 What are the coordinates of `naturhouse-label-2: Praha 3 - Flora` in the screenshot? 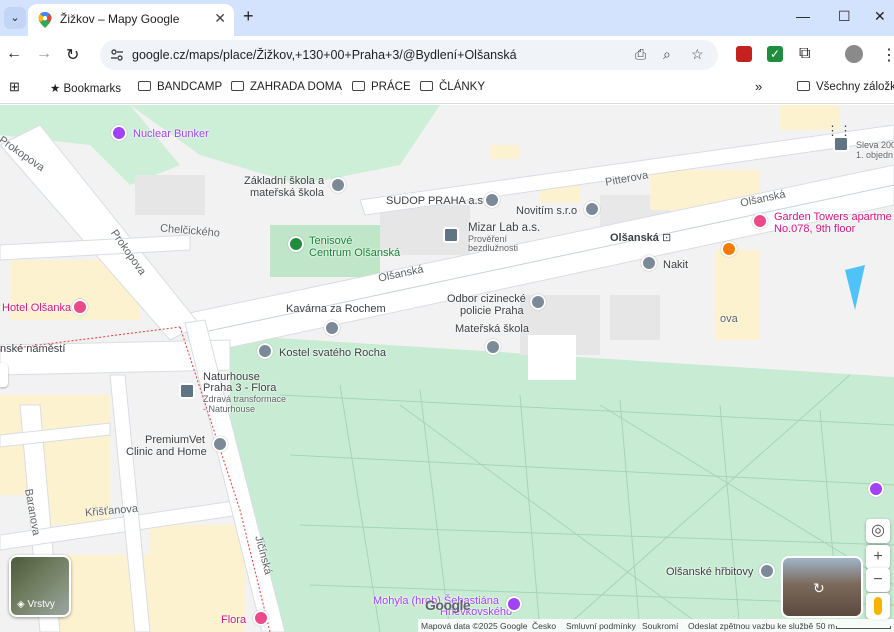 It's located at (239, 388).